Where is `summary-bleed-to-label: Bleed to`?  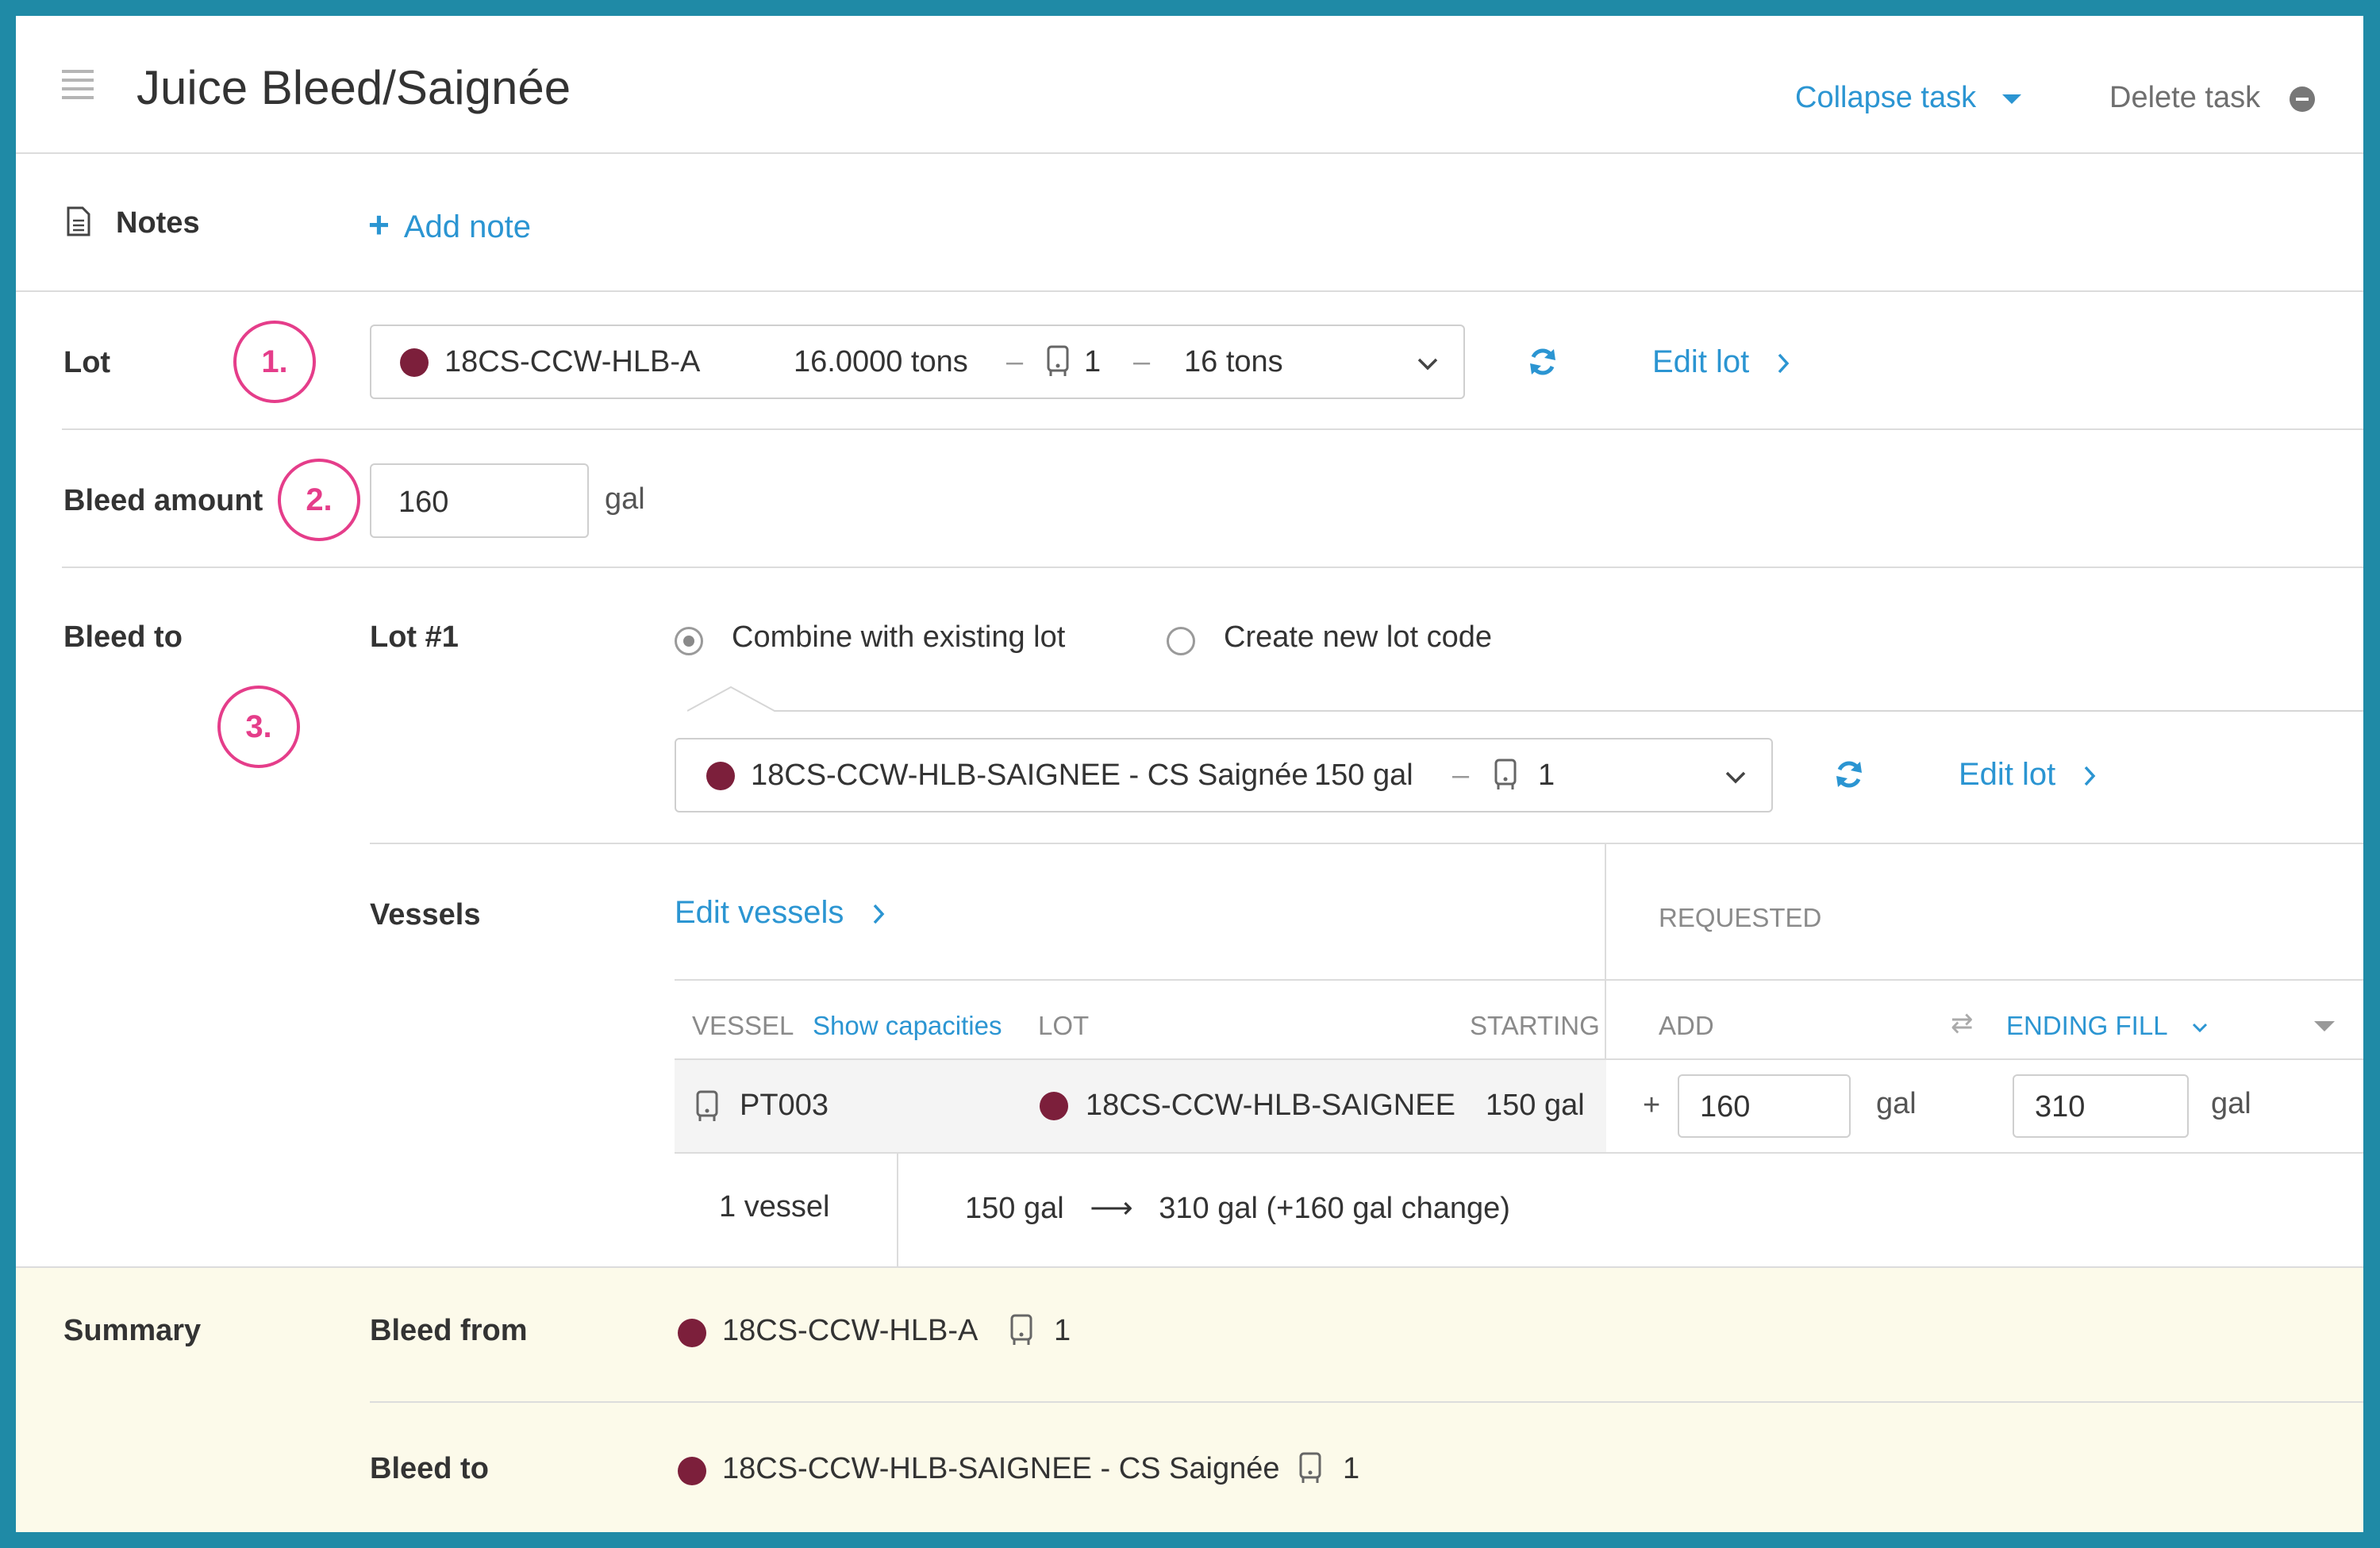
summary-bleed-to-label: Bleed to is located at coordinates (429, 1469).